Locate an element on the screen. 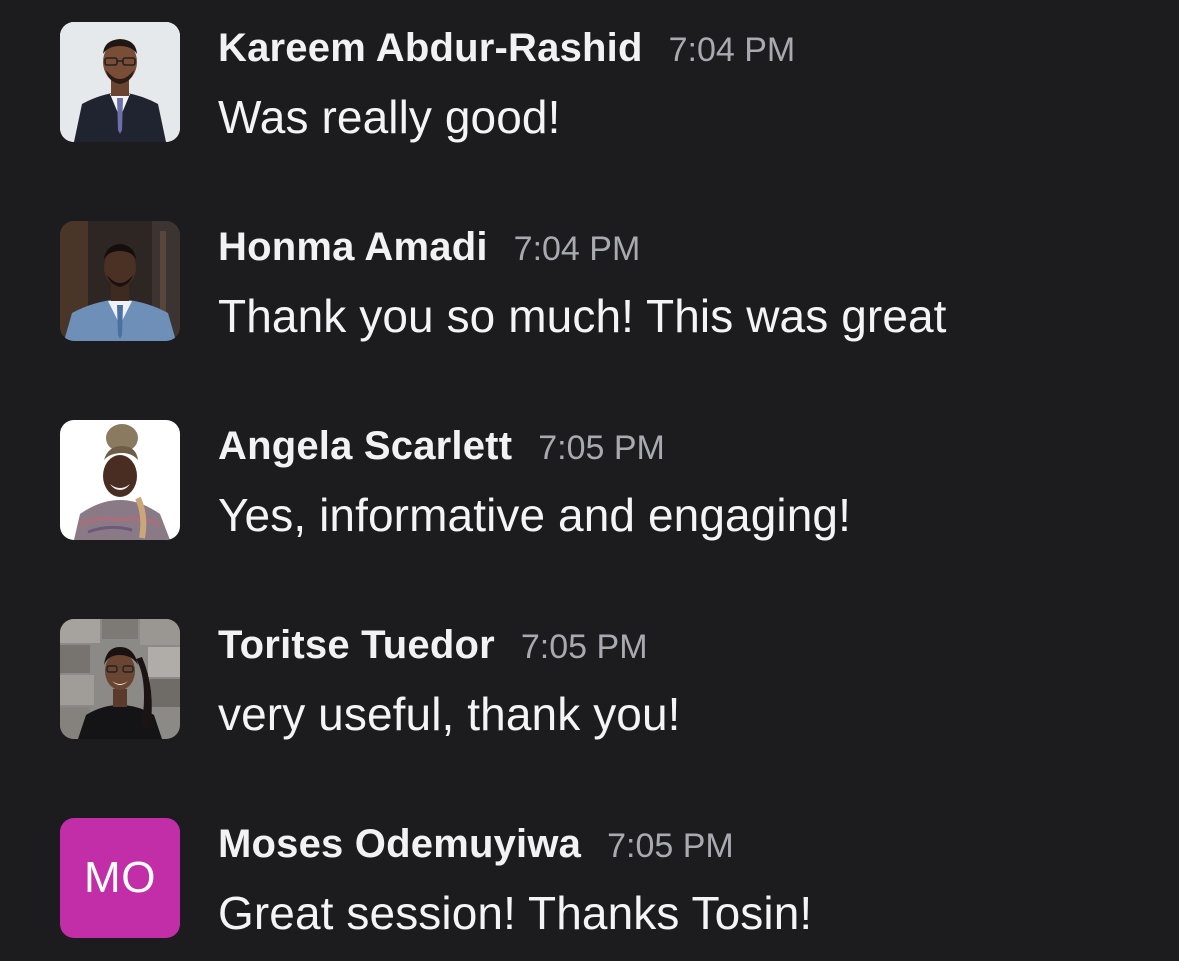  message-text: Was really good! is located at coordinates (389, 117).